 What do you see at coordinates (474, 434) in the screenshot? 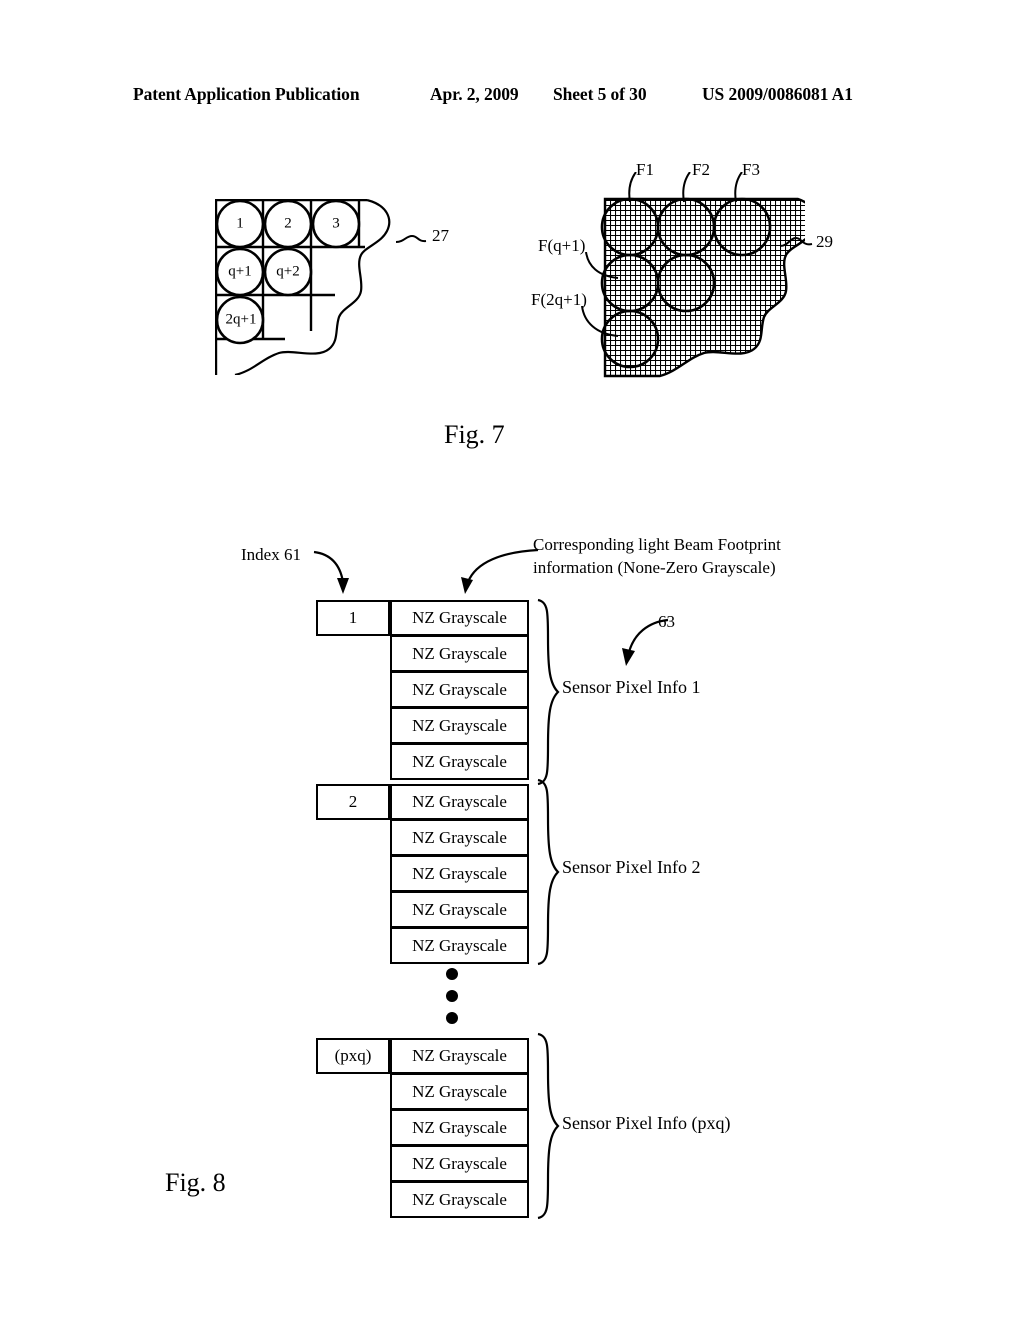
I see `figure-7-caption: Fig. 7` at bounding box center [474, 434].